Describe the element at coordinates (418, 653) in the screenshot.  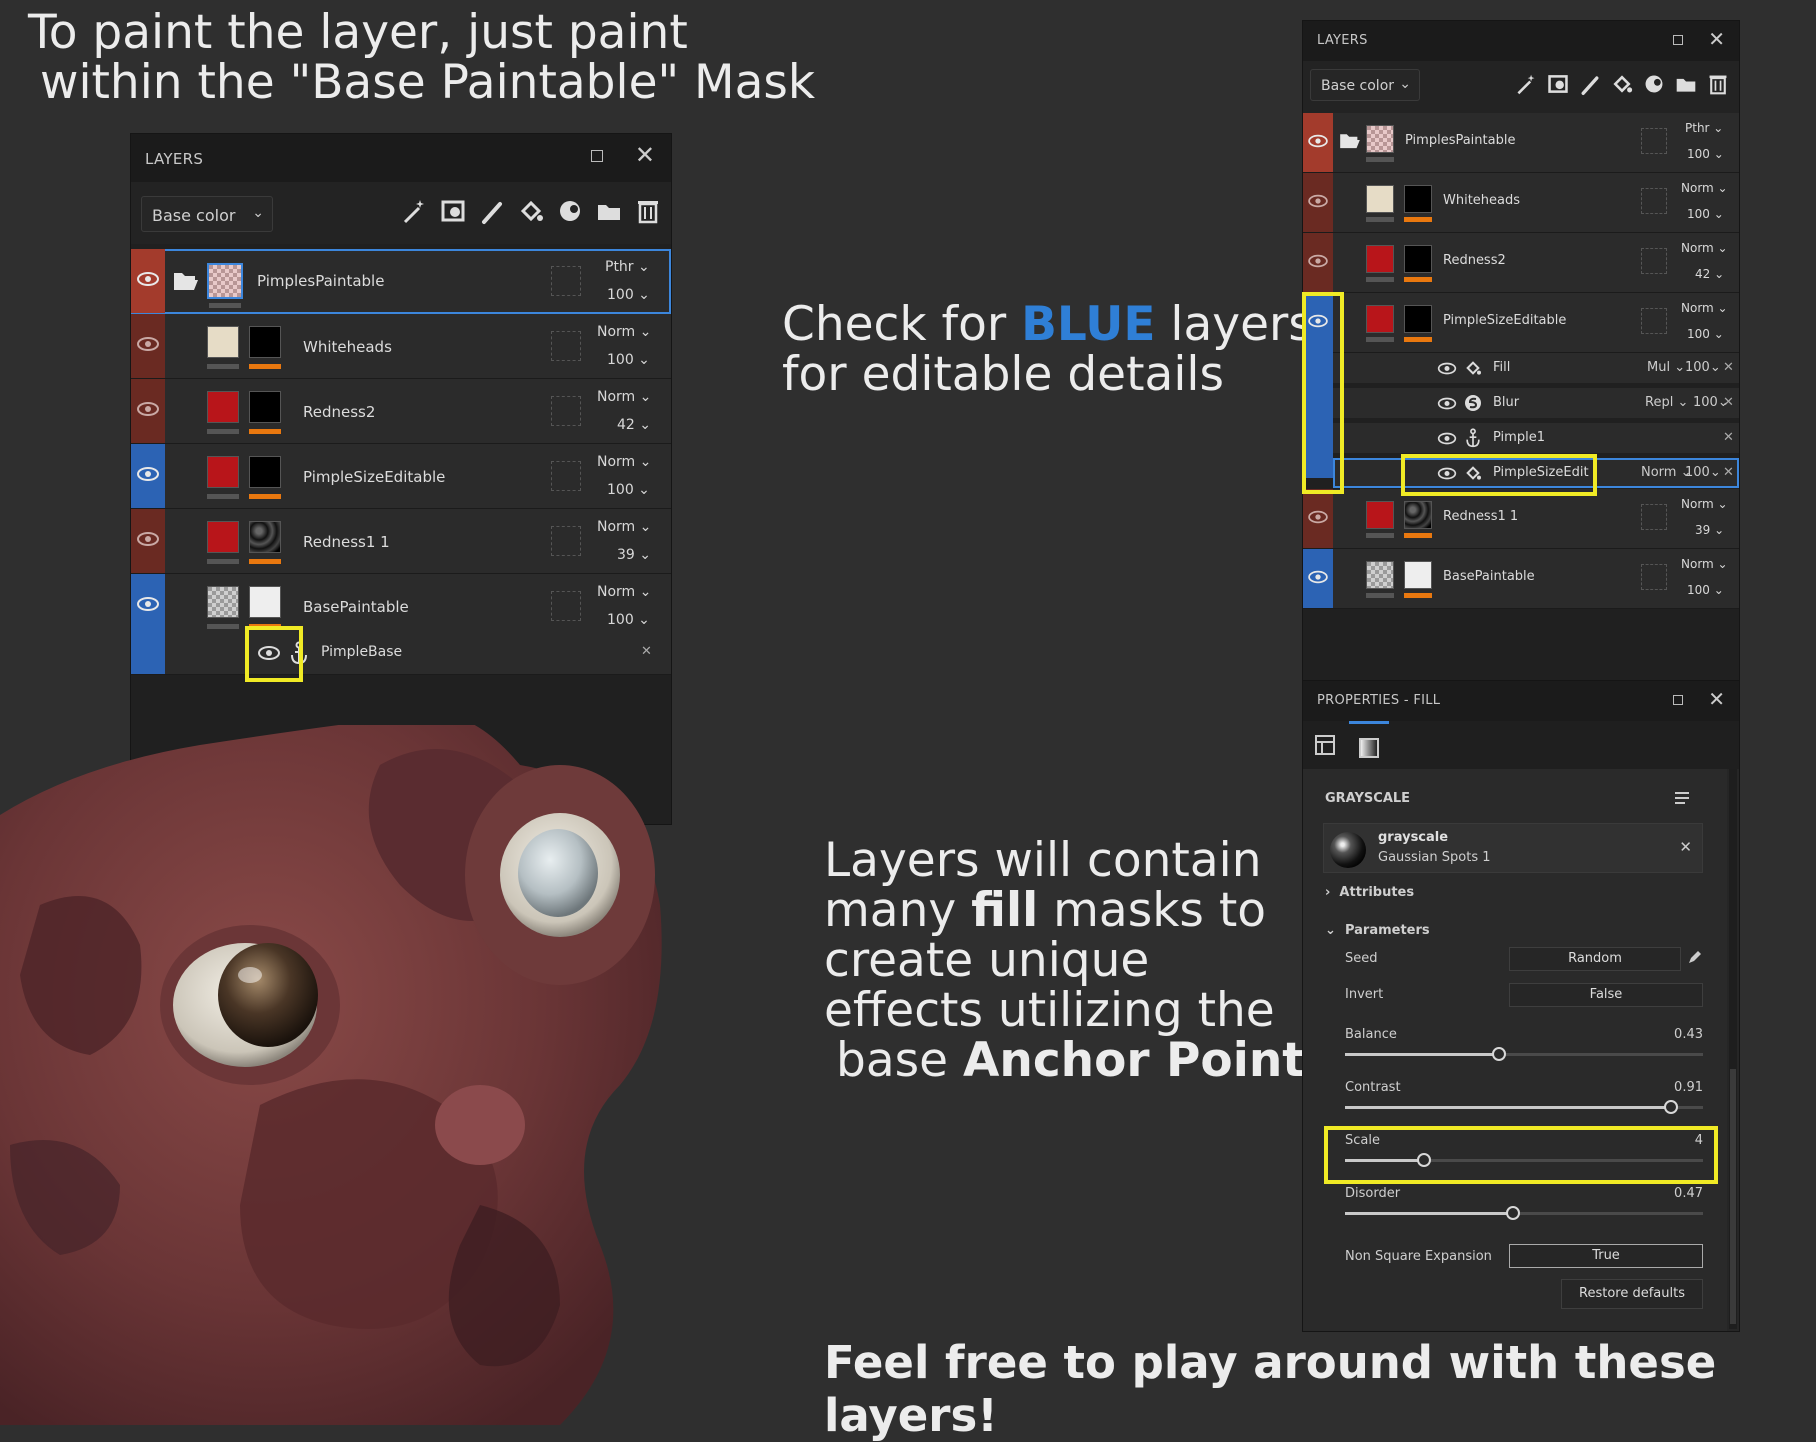
I see `effect-row-pimple-base: PimpleBase ✕` at that location.